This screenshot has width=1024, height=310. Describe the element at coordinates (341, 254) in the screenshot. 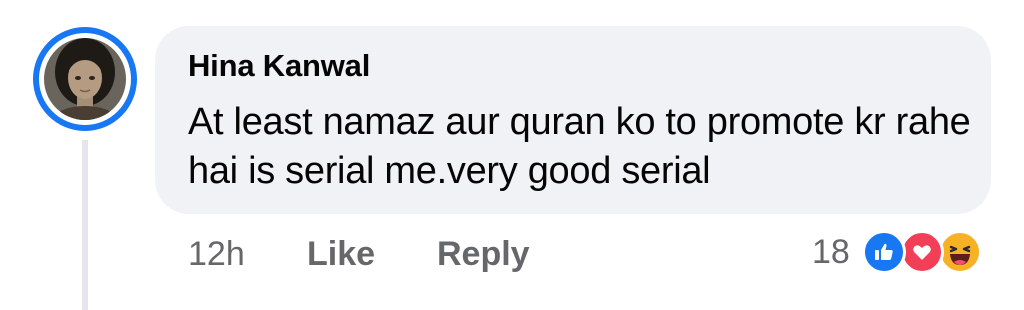

I see `like-button: Like` at that location.